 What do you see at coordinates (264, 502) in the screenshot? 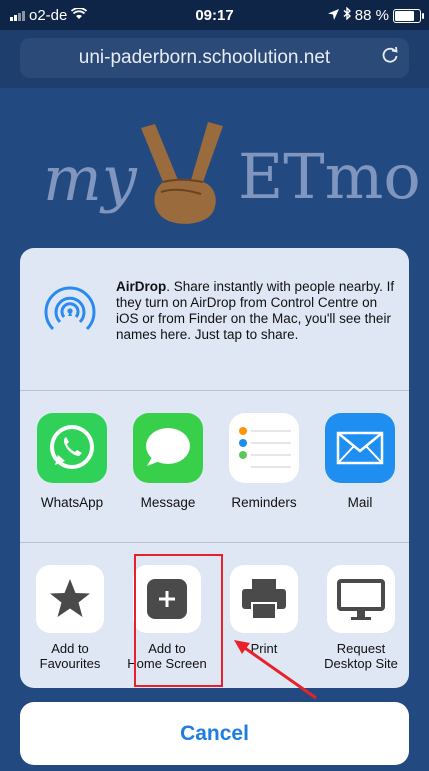
I see `app-label: Reminders` at bounding box center [264, 502].